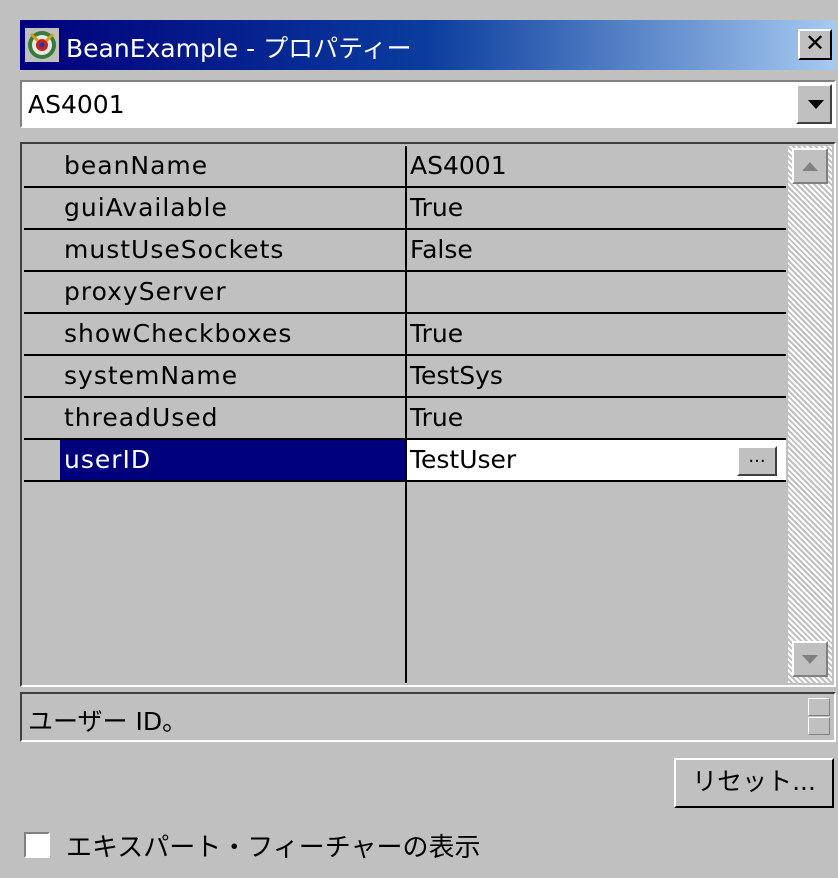 The height and width of the screenshot is (878, 838). I want to click on property-name: guiAvailable, so click(146, 207).